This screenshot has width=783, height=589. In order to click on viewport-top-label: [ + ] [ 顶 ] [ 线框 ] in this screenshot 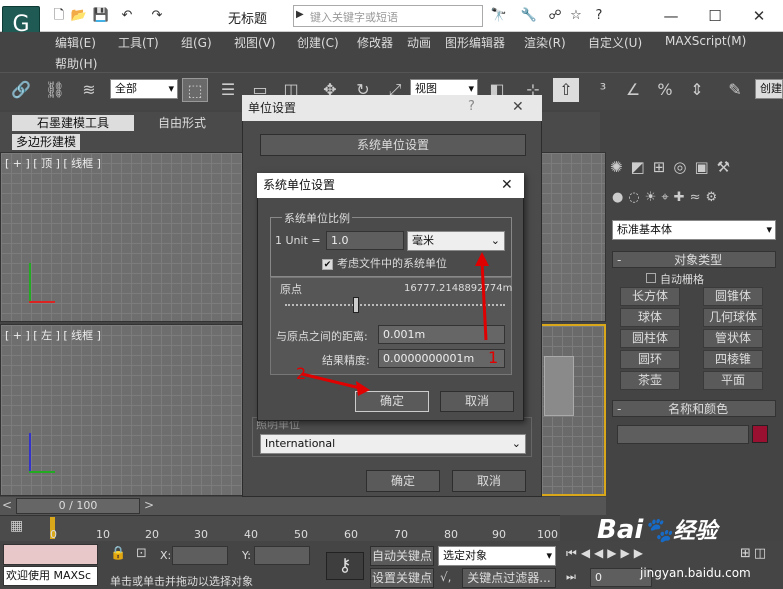, I will do `click(53, 163)`.